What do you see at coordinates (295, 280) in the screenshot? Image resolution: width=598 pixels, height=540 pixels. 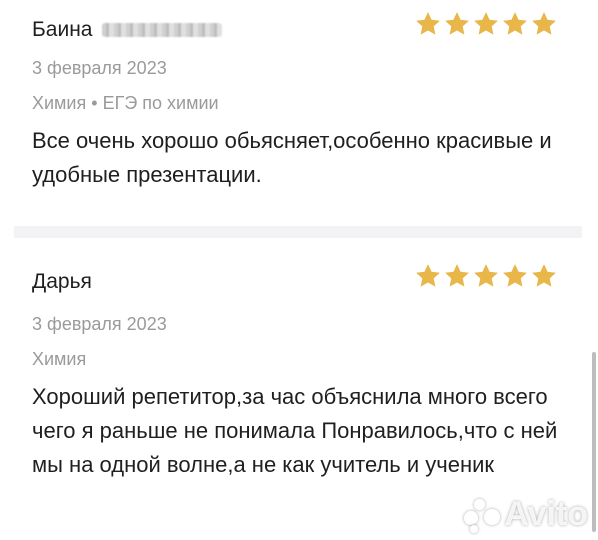 I see `review-header: Дарья` at bounding box center [295, 280].